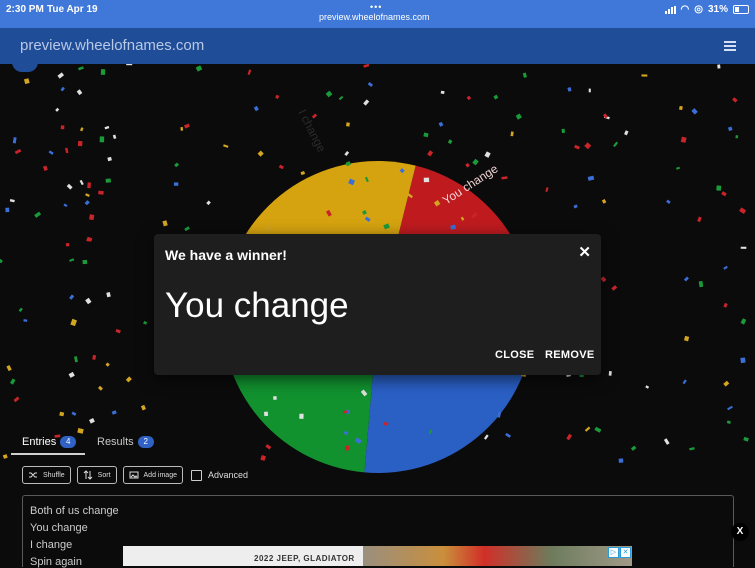 This screenshot has width=755, height=568. Describe the element at coordinates (152, 475) in the screenshot. I see `add-image-button: Add image` at that location.